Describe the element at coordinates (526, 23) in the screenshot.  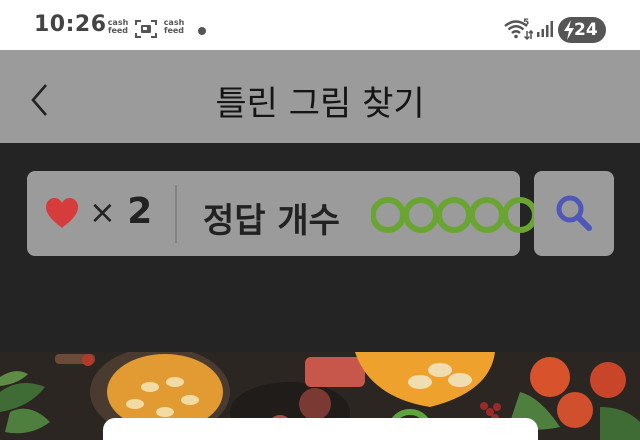
I see `network-type-label: 5` at that location.